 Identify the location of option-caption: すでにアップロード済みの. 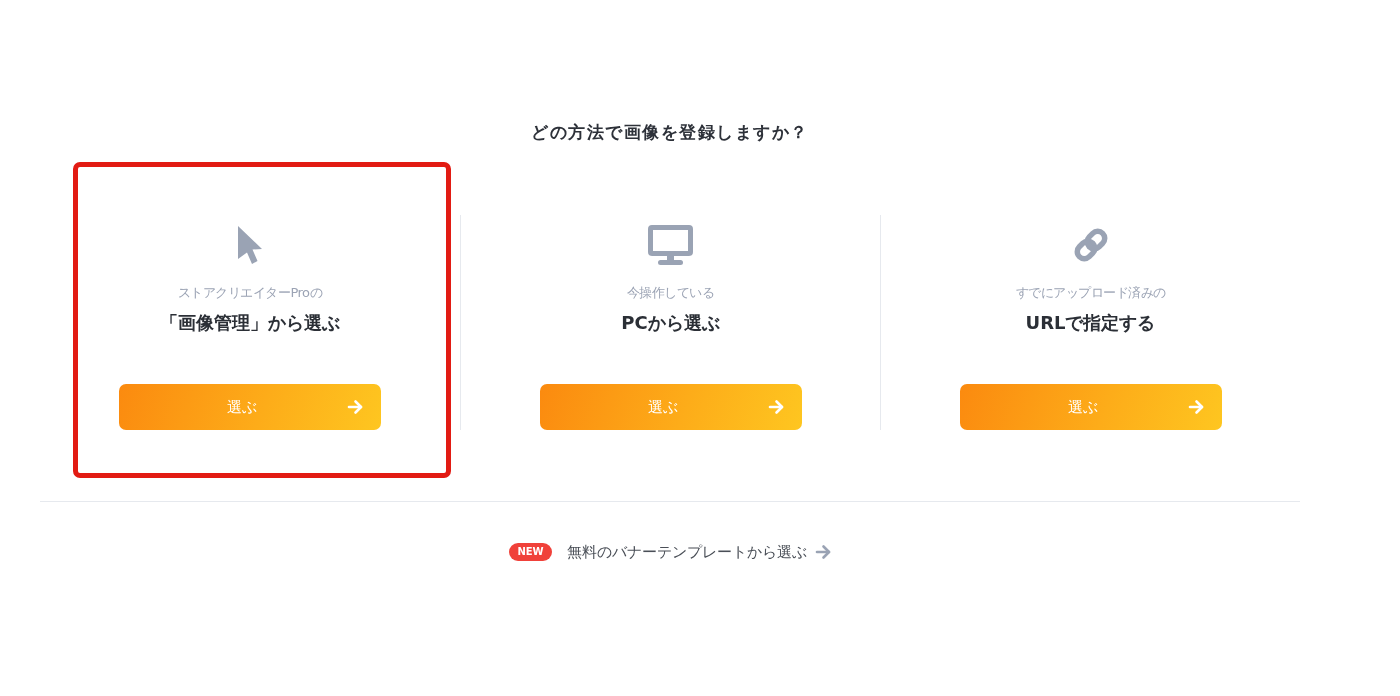
(1090, 293).